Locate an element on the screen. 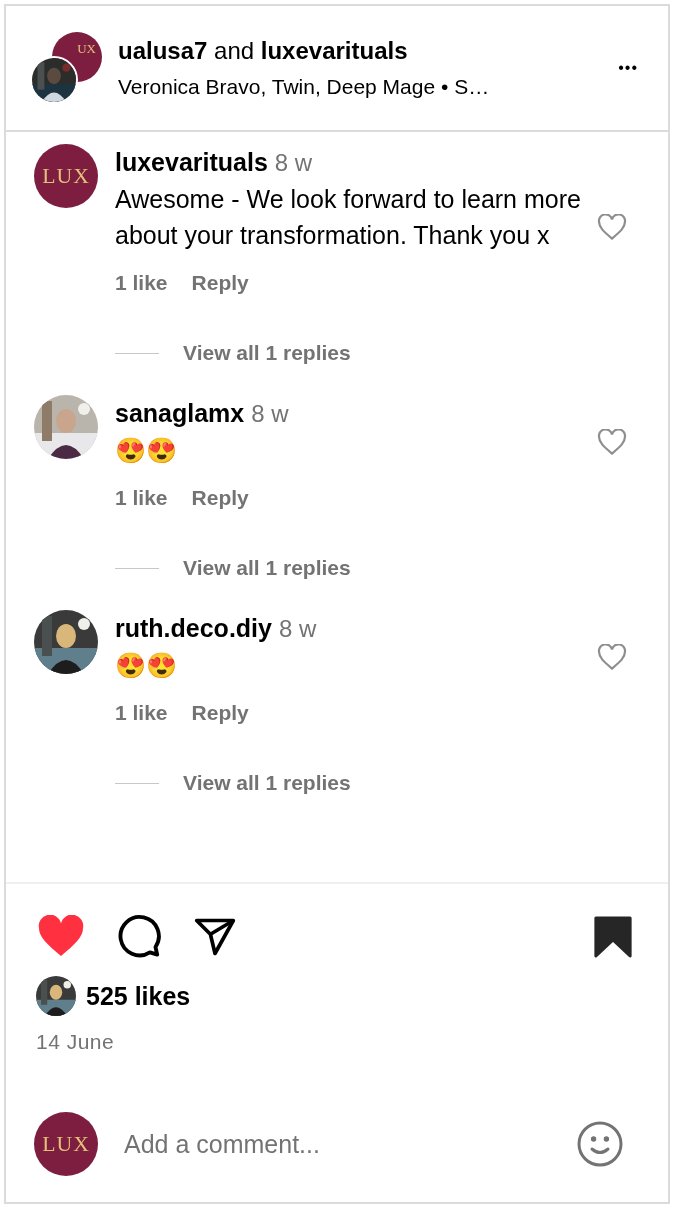 The width and height of the screenshot is (680, 1216). save-button is located at coordinates (613, 937).